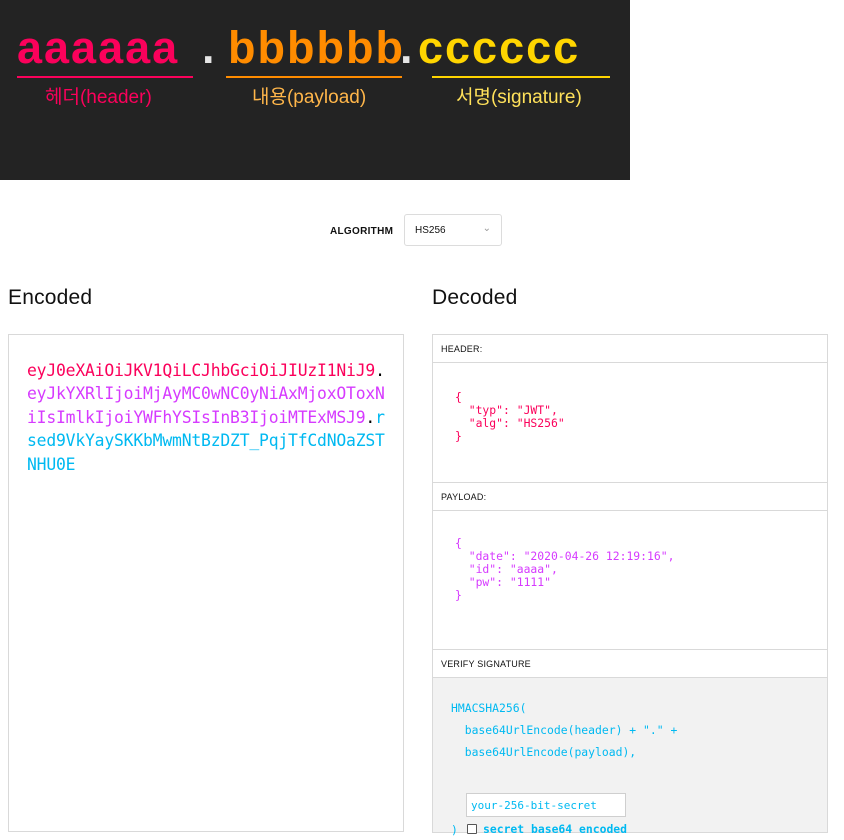  What do you see at coordinates (316, 47) in the screenshot?
I see `banner-payload-part: bbbbbb` at bounding box center [316, 47].